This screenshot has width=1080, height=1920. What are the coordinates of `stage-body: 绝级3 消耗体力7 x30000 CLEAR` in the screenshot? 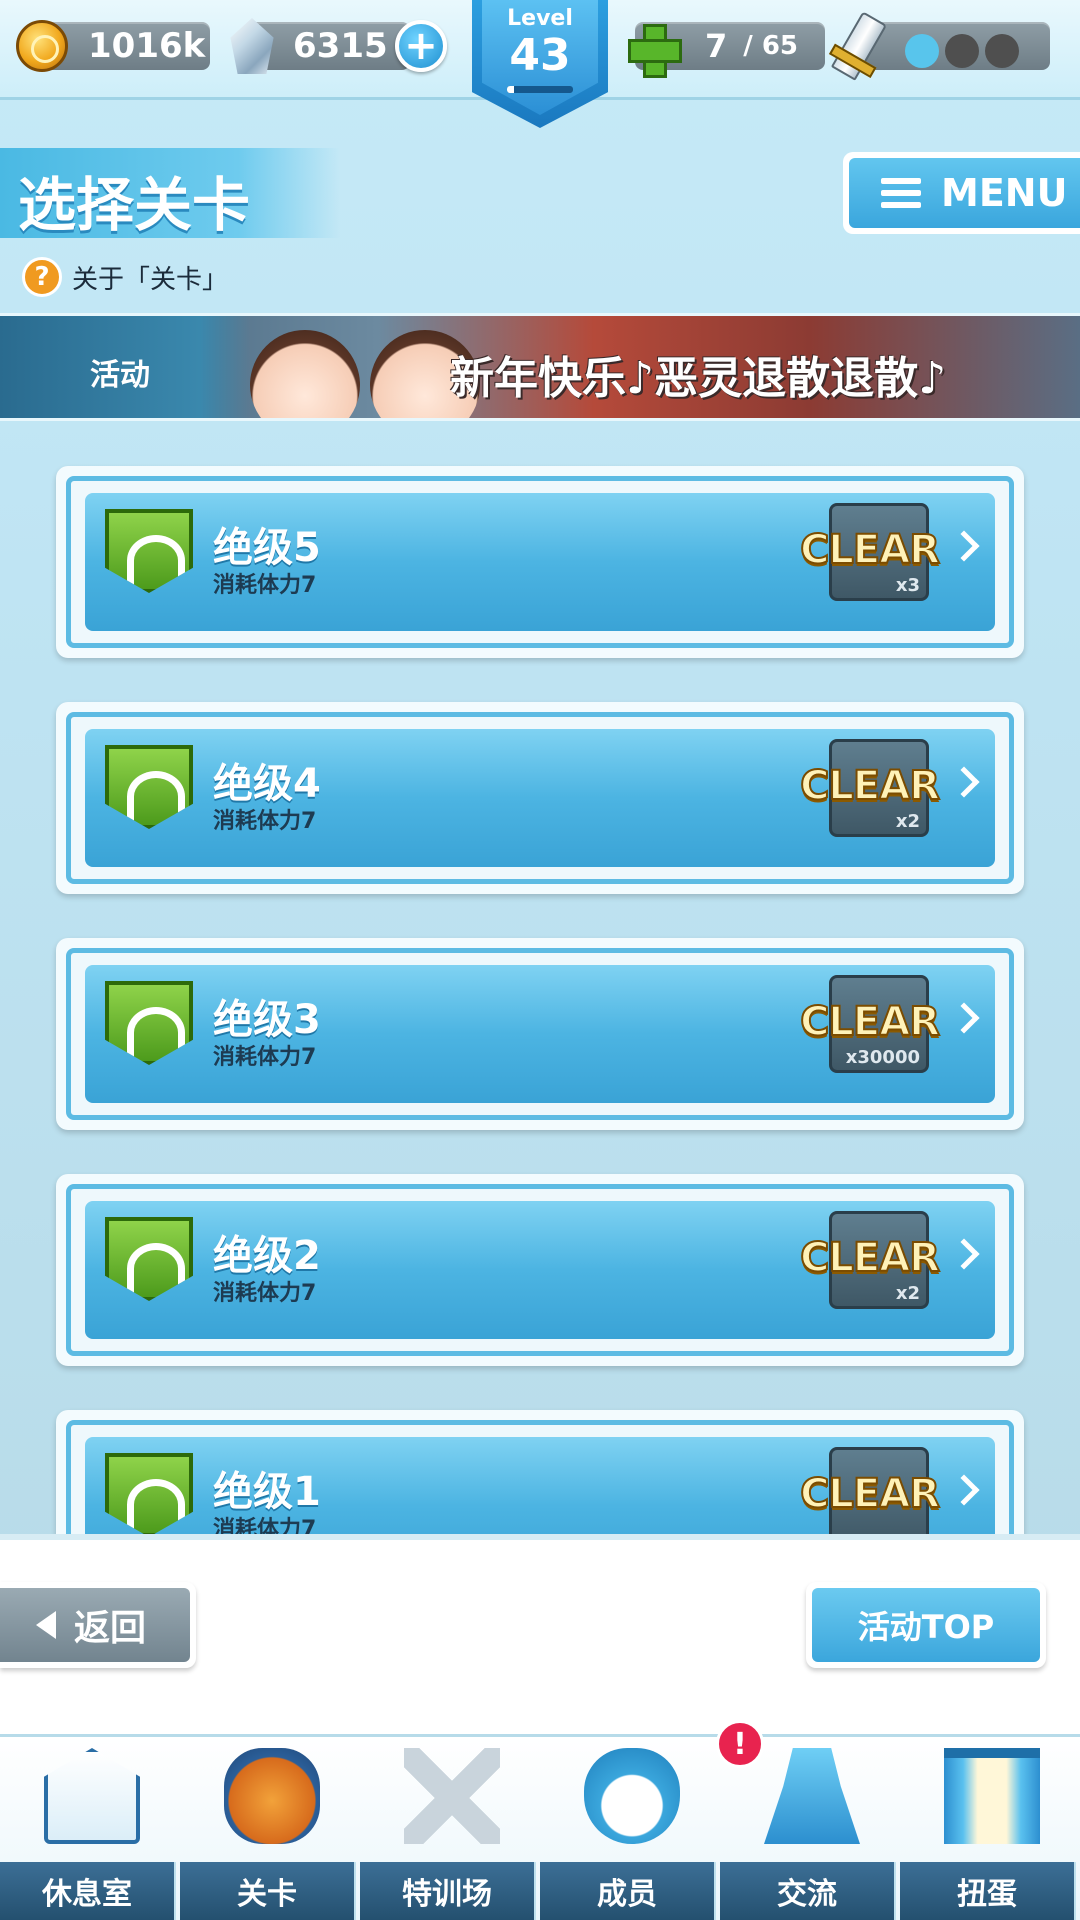 It's located at (540, 1034).